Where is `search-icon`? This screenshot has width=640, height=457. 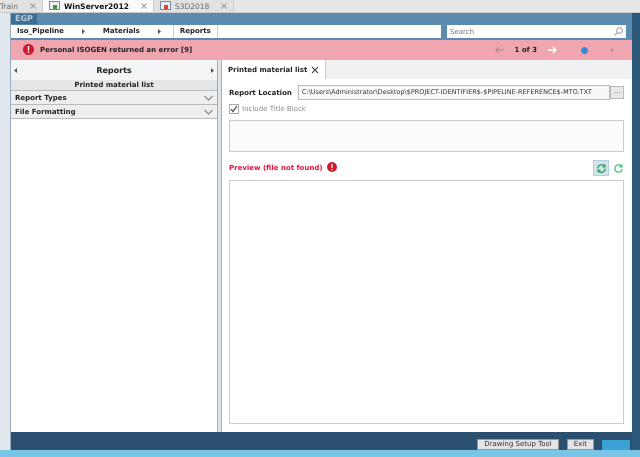 search-icon is located at coordinates (618, 31).